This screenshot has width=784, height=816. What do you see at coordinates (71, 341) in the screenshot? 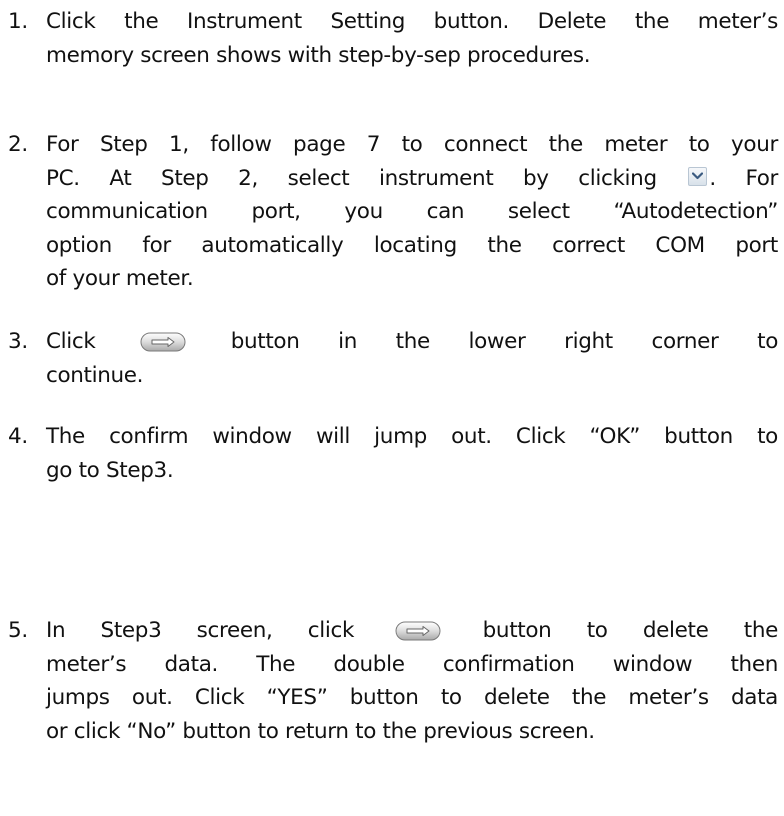
I see `step-text-line: Click` at bounding box center [71, 341].